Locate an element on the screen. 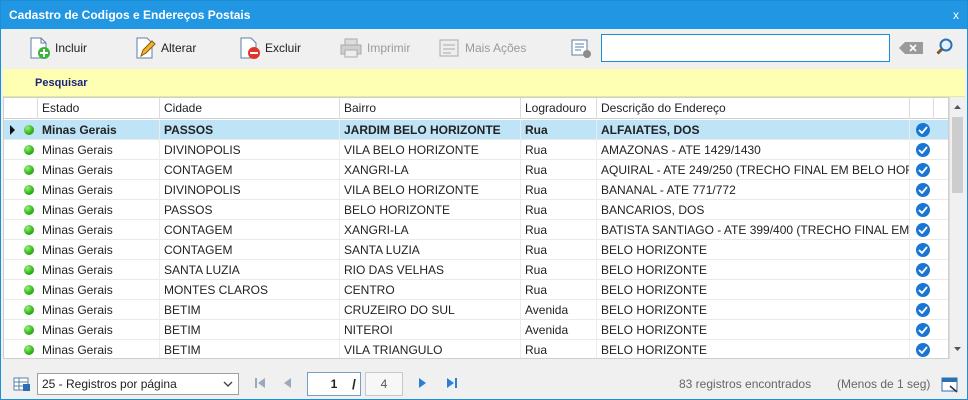 This screenshot has height=400, width=968. page-size-select: 25 - Registros por página is located at coordinates (138, 384).